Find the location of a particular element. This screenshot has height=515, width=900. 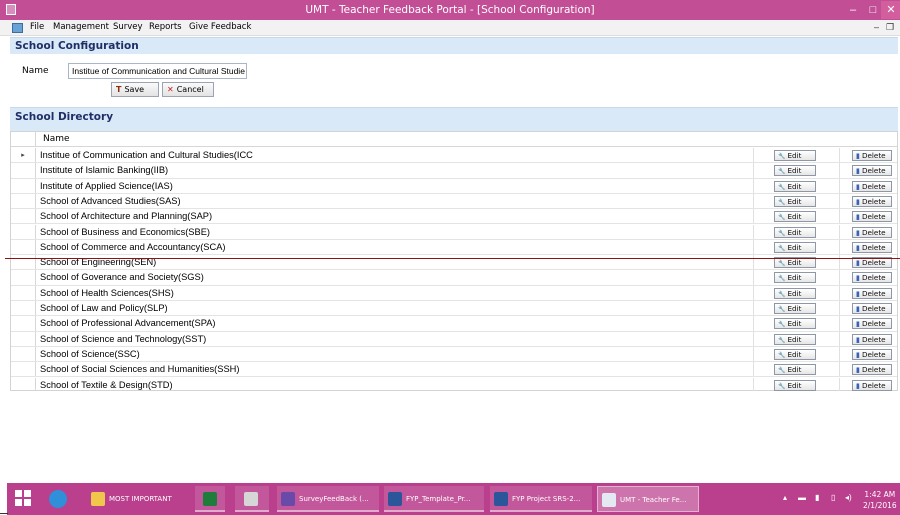

network-icon: ▮ is located at coordinates (817, 497).